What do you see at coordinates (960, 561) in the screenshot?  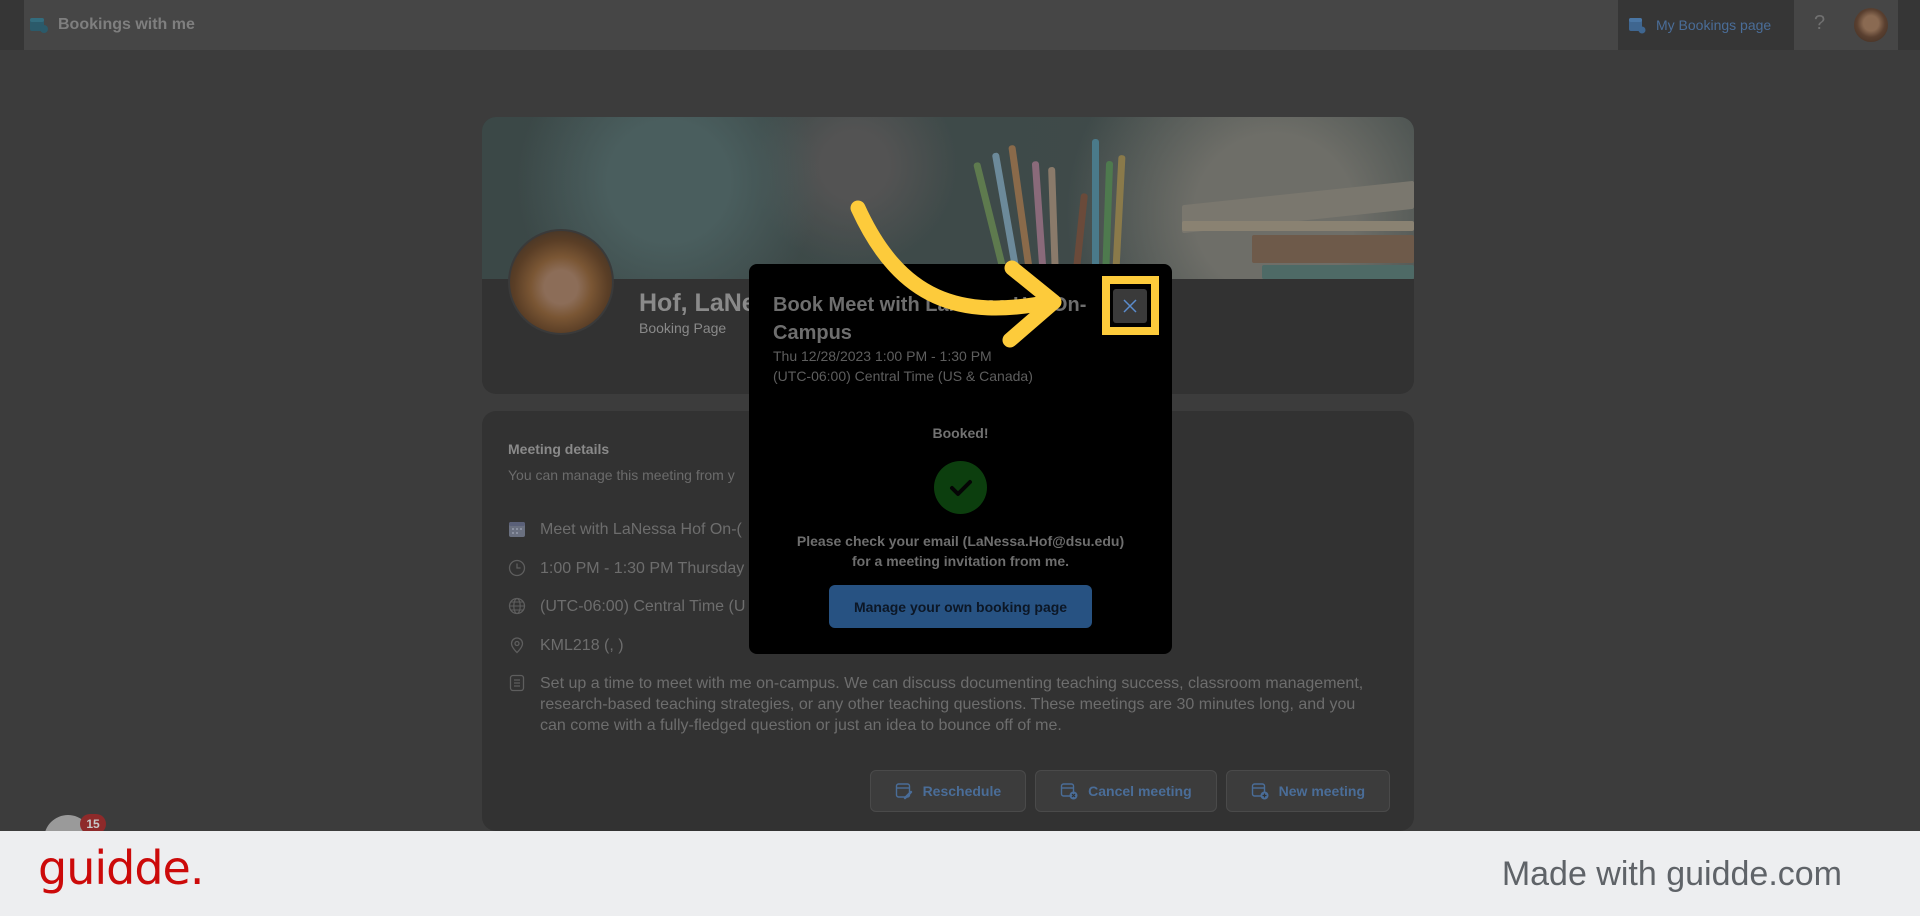 I see `email-message-line-2: for a meeting invitation from me.` at bounding box center [960, 561].